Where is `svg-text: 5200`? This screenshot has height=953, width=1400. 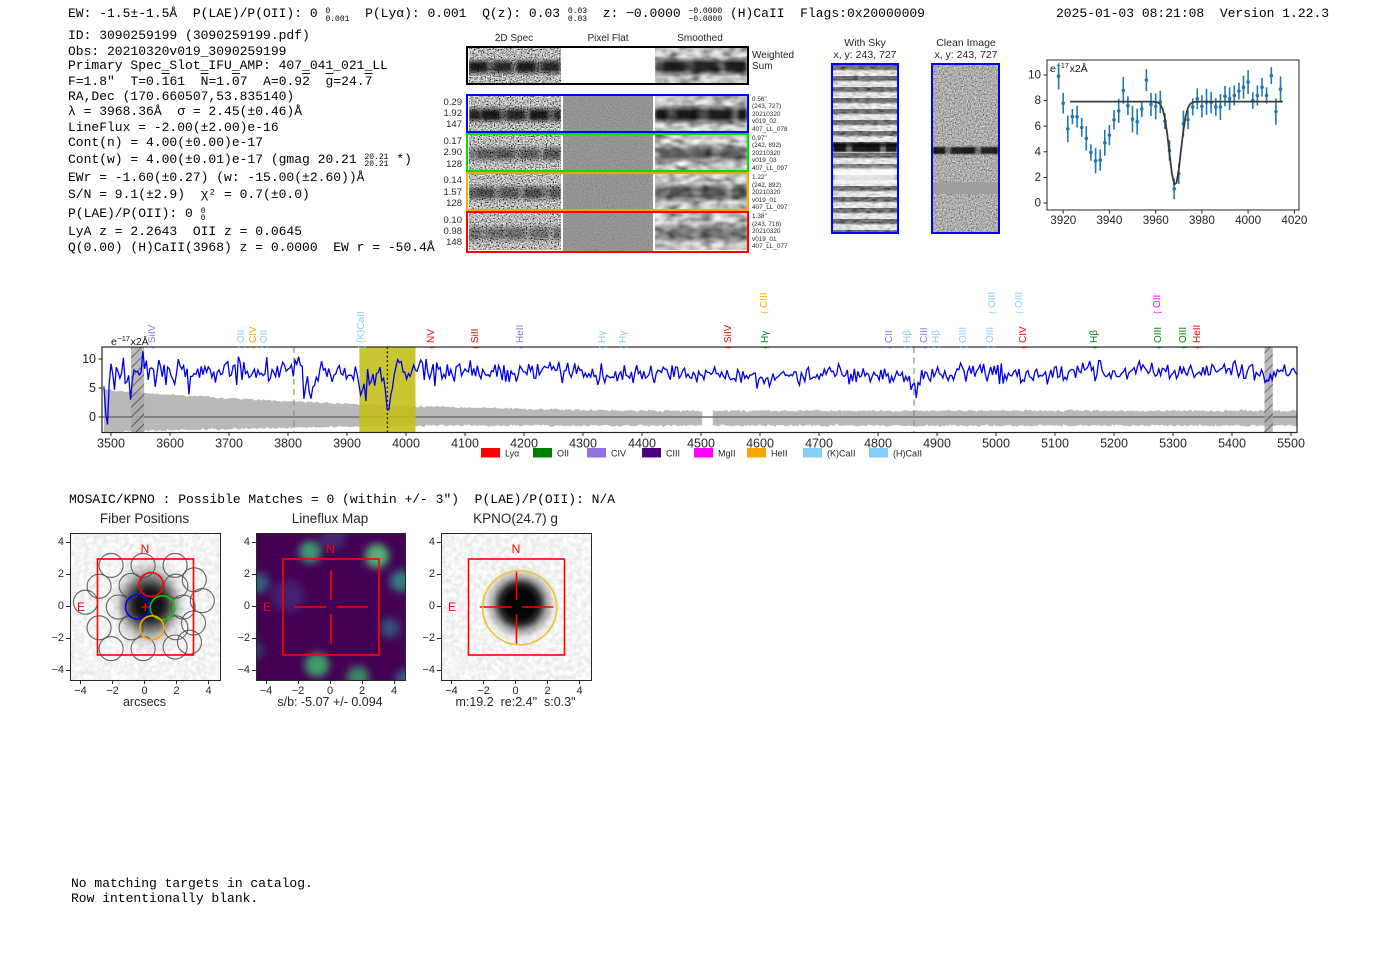
svg-text: 5200 is located at coordinates (1114, 444).